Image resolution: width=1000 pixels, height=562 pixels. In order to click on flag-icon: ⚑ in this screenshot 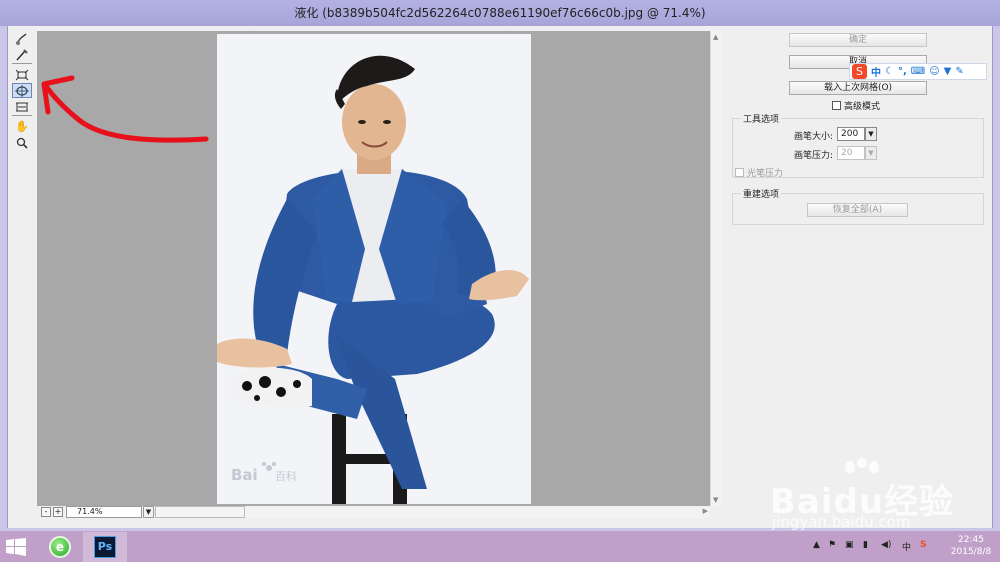, I will do `click(832, 545)`.